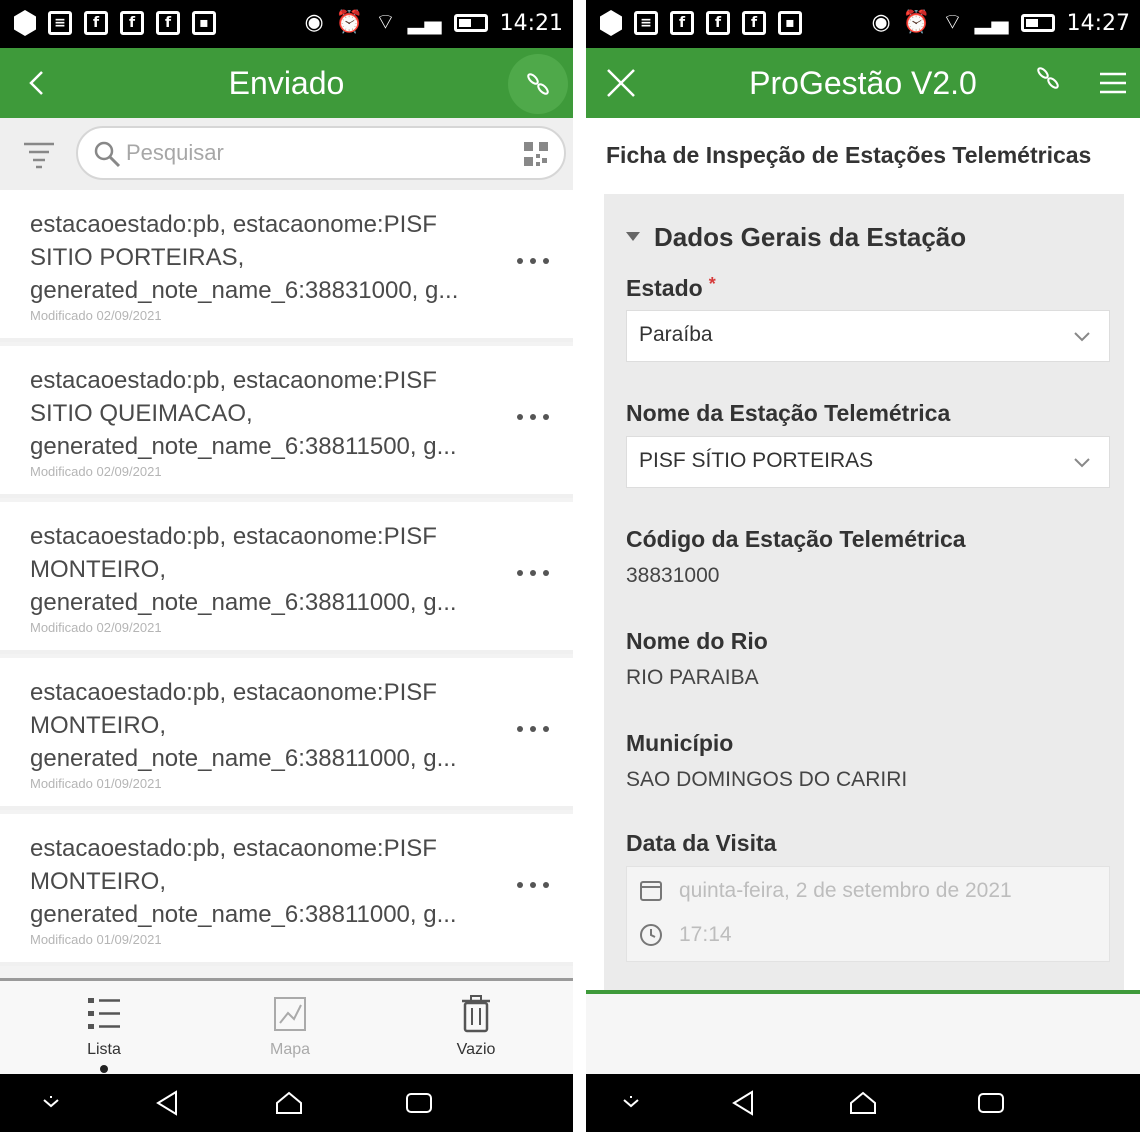  I want to click on nome-estacao-select: PISF SÍTIO PORTEIRAS, so click(868, 462).